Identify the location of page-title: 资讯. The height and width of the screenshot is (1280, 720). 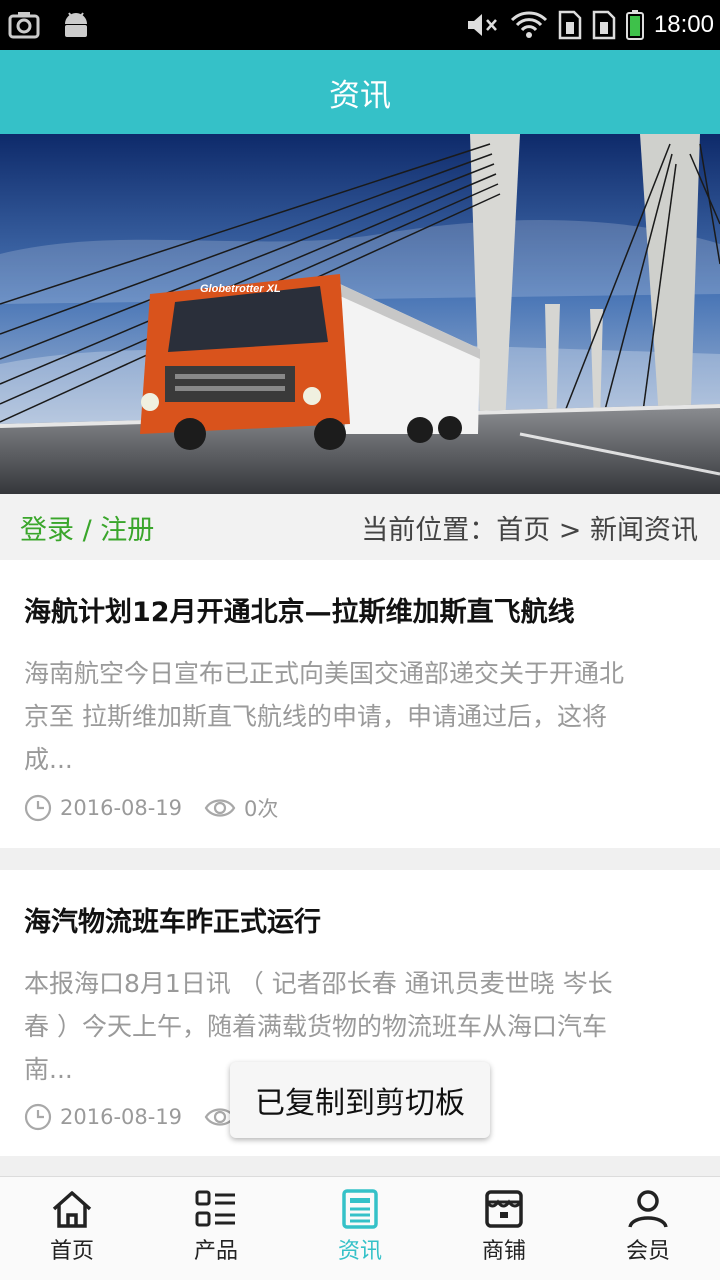
(360, 95).